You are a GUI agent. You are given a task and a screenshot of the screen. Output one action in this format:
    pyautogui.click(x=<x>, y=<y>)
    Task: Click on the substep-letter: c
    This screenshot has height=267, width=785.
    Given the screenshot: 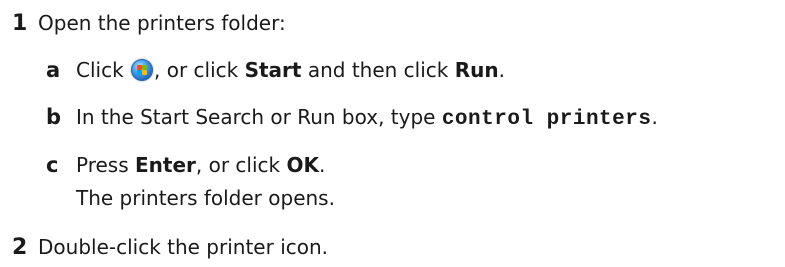 What is the action you would take?
    pyautogui.click(x=52, y=165)
    